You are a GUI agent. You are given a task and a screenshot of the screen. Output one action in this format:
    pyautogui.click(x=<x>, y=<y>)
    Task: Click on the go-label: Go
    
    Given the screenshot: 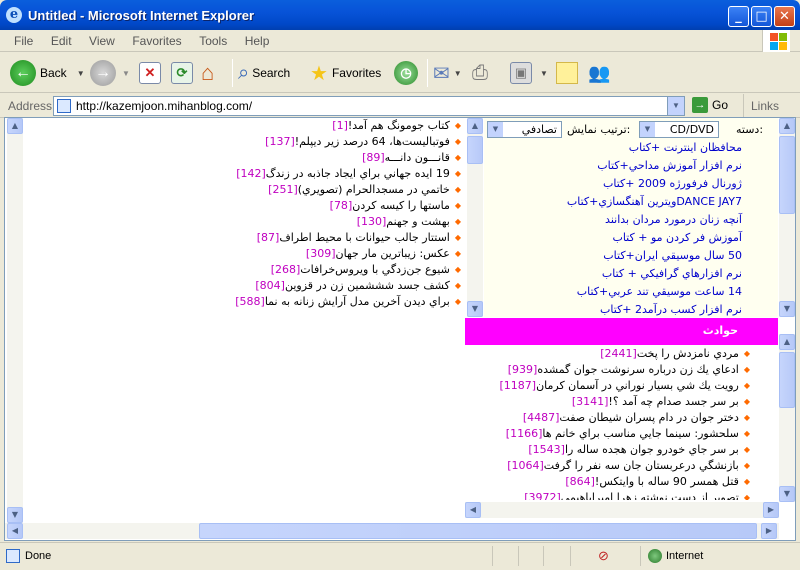 What is the action you would take?
    pyautogui.click(x=720, y=105)
    